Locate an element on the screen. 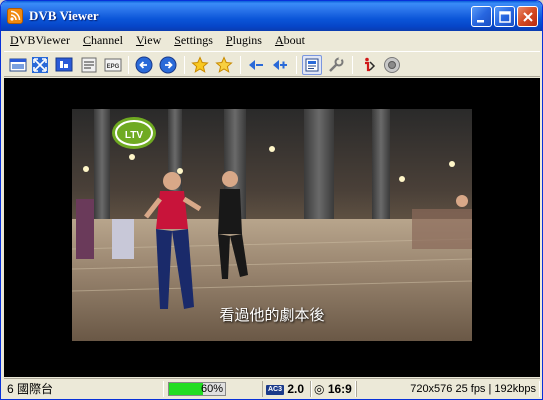 The width and height of the screenshot is (543, 400). favorites-button is located at coordinates (200, 65).